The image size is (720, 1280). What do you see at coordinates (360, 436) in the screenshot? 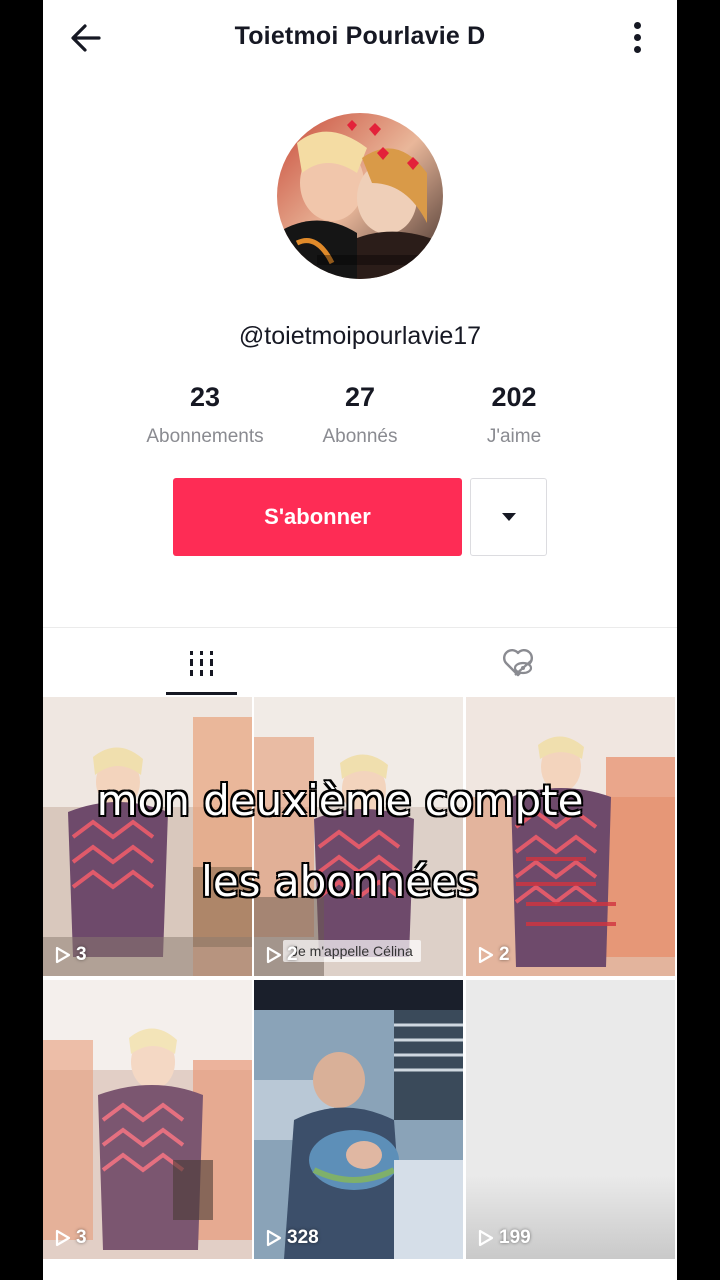
I see `followers-label: Abonnés` at bounding box center [360, 436].